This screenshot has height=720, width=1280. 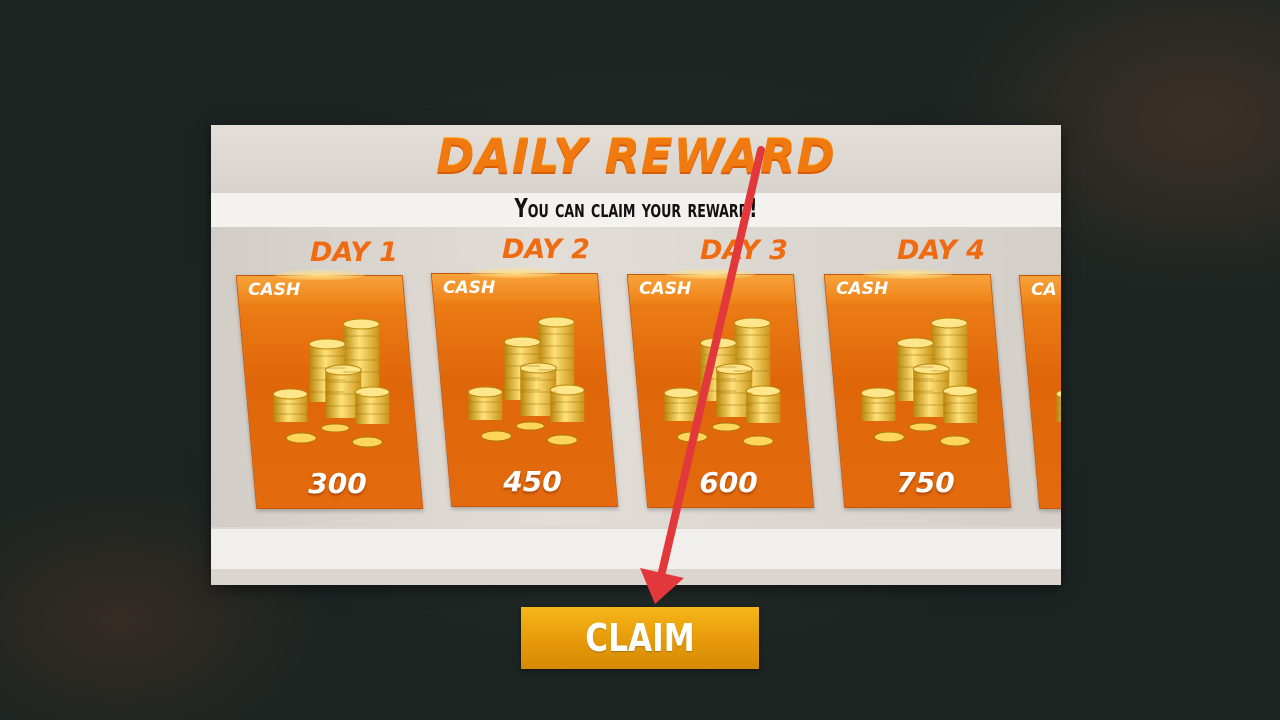 I want to click on bottom-band-shadow, so click(x=636, y=577).